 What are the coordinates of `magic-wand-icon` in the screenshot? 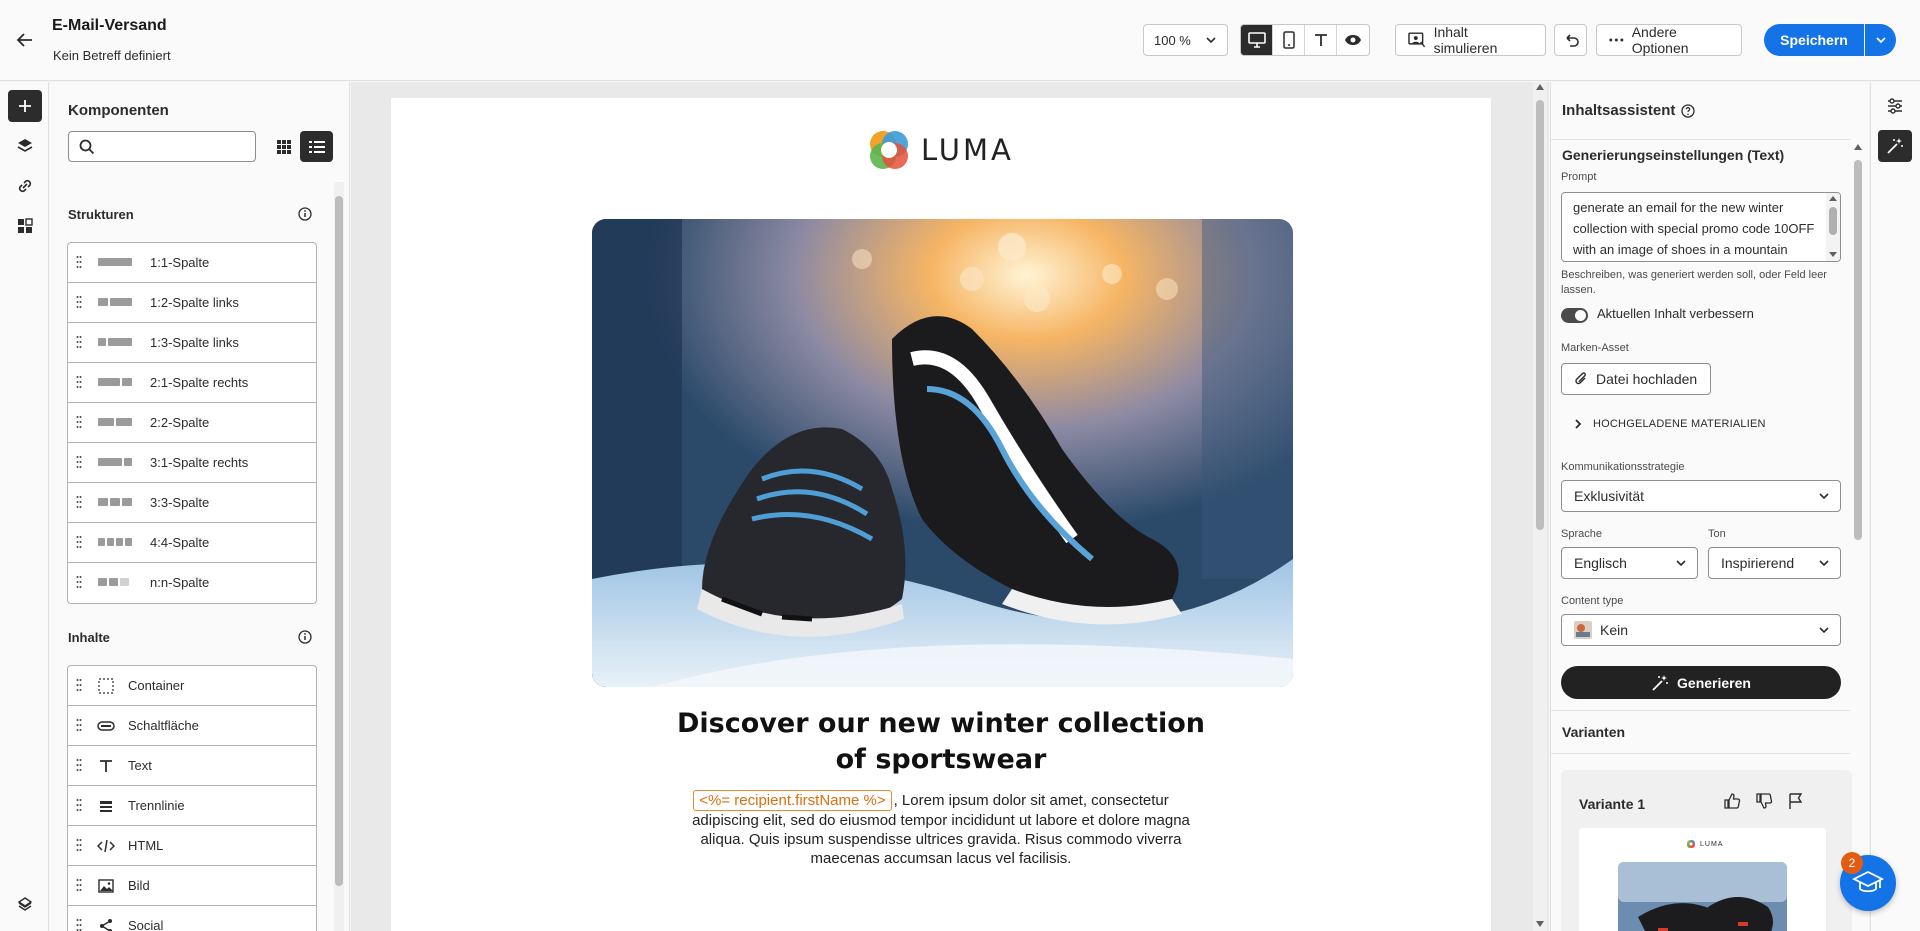 It's located at (1895, 146).